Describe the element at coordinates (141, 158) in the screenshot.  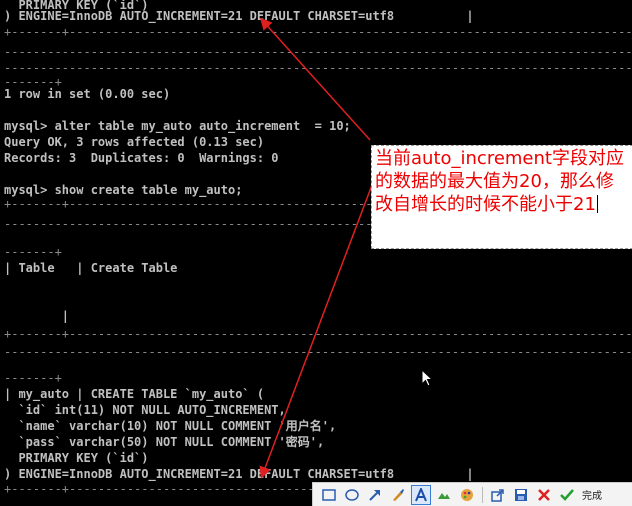
I see `terminal-line: Records: 3 Duplicates: 0 Warnings: 0` at that location.